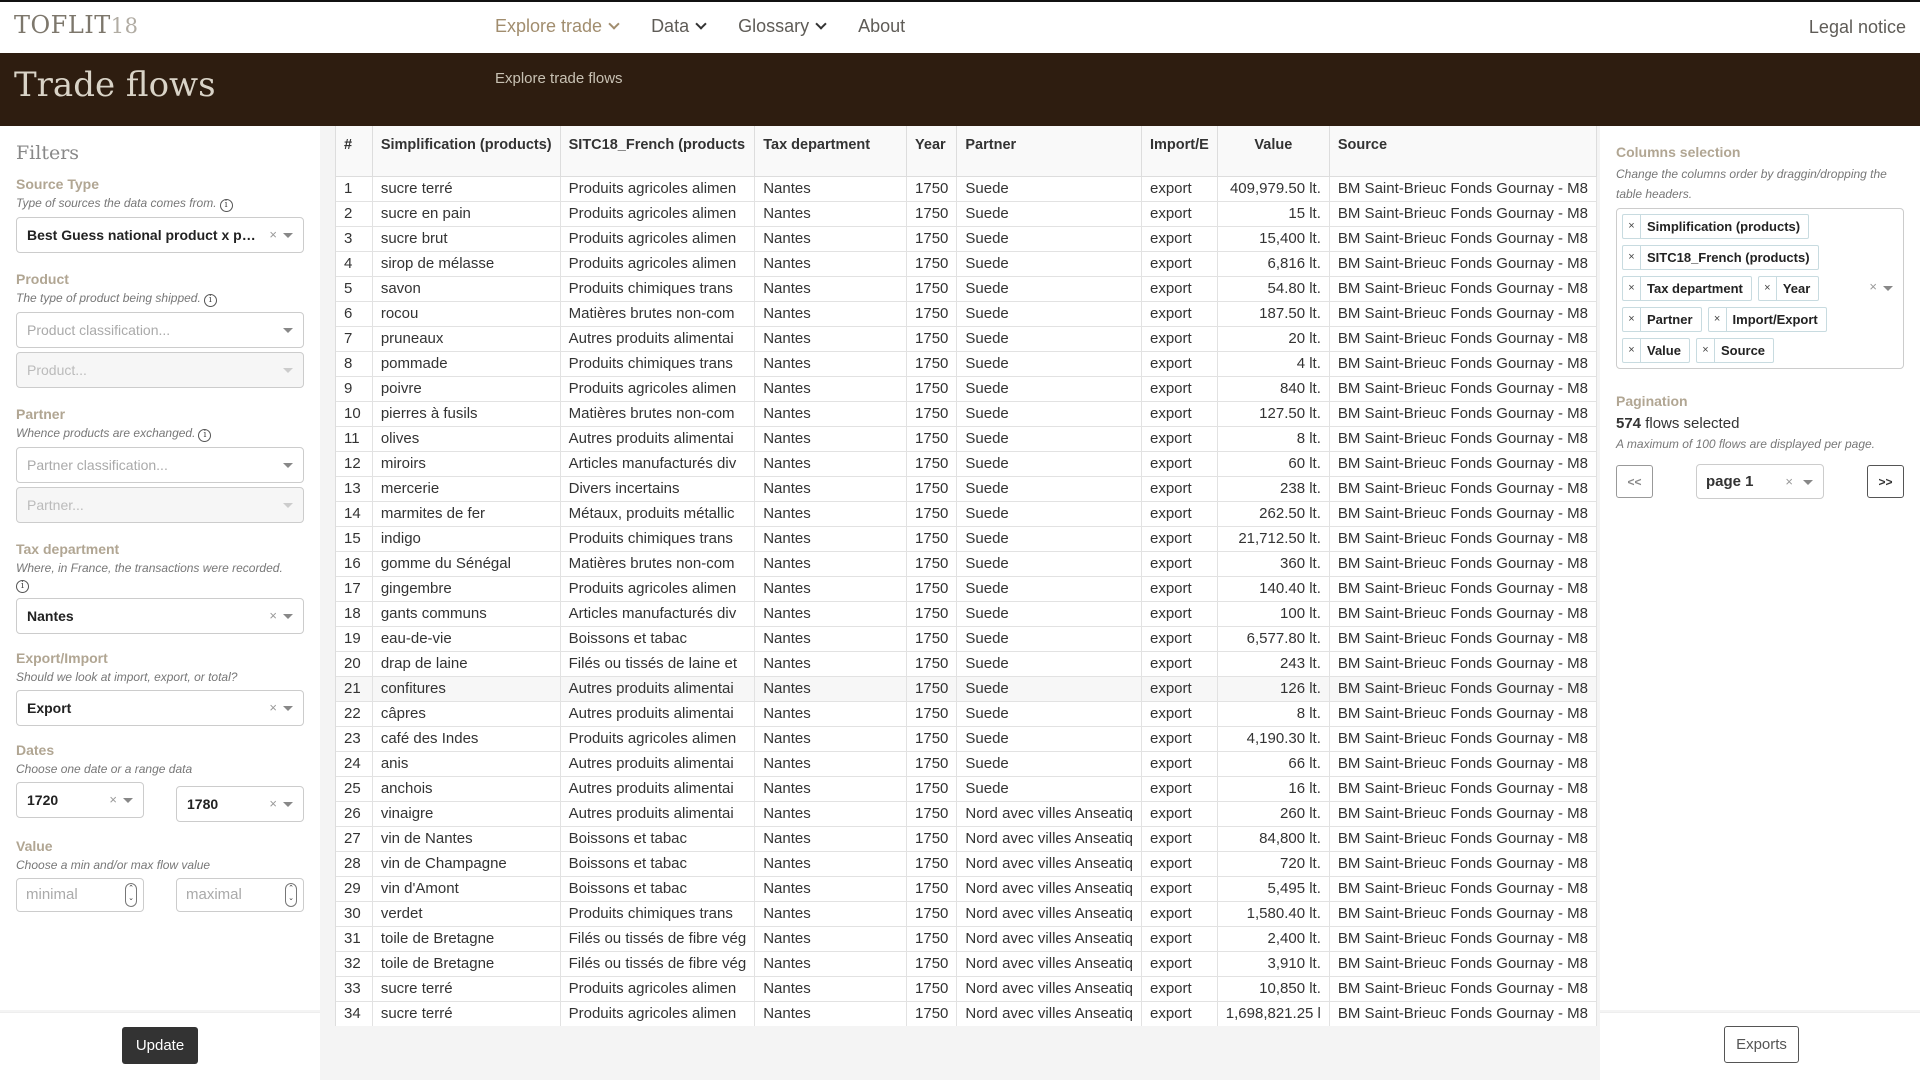  I want to click on date-to-select: 1780 ×, so click(240, 804).